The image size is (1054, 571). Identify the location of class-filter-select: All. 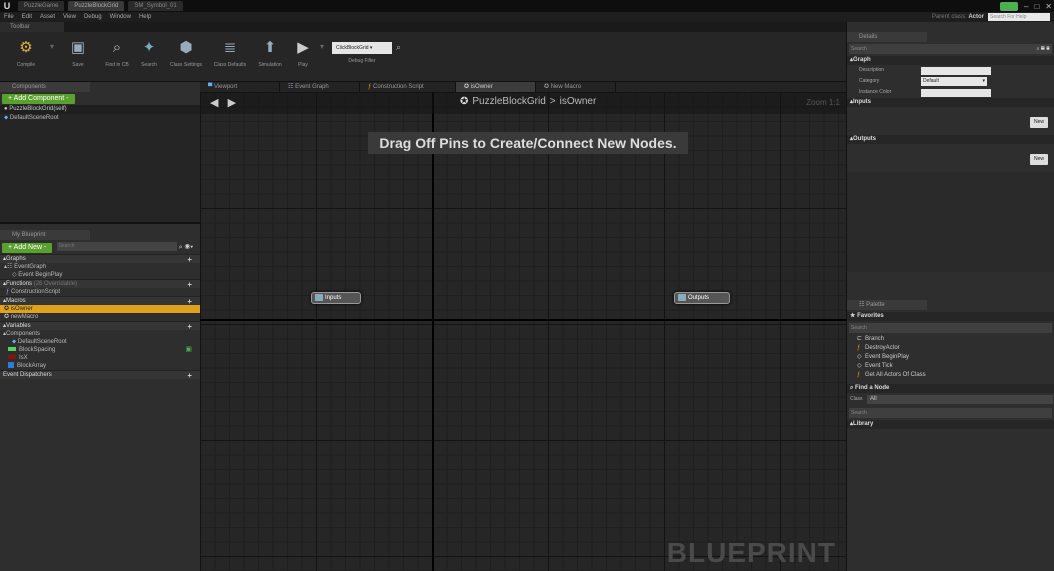
(960, 399).